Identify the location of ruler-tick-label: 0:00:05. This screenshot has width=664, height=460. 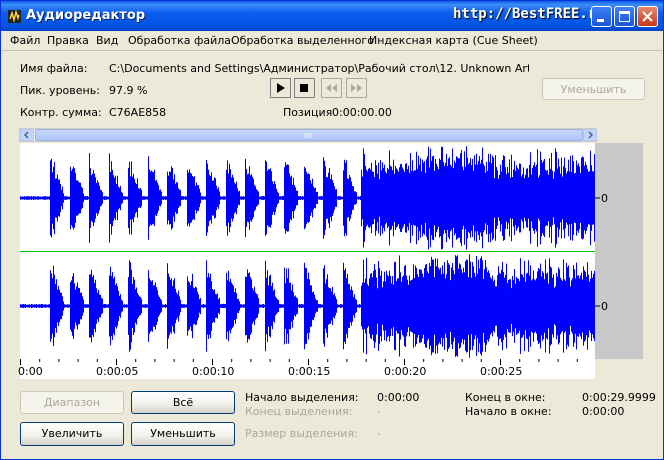
(117, 371).